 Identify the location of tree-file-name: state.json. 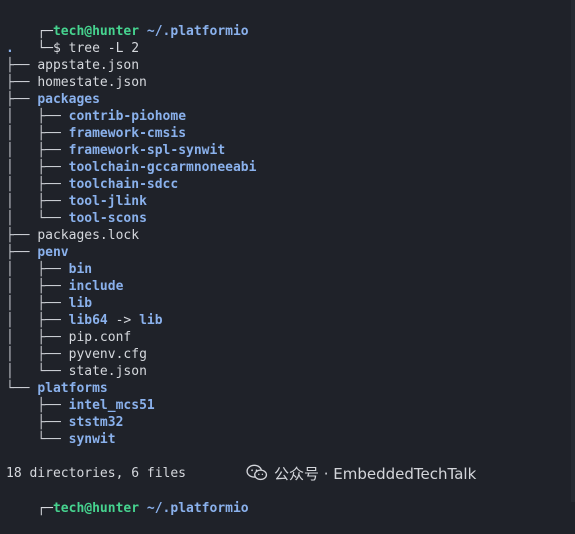
(107, 371).